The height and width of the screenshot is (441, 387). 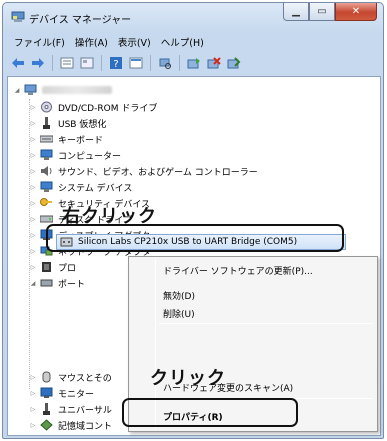 What do you see at coordinates (179, 313) in the screenshot?
I see `menu-item-uninstall: 削除(U)` at bounding box center [179, 313].